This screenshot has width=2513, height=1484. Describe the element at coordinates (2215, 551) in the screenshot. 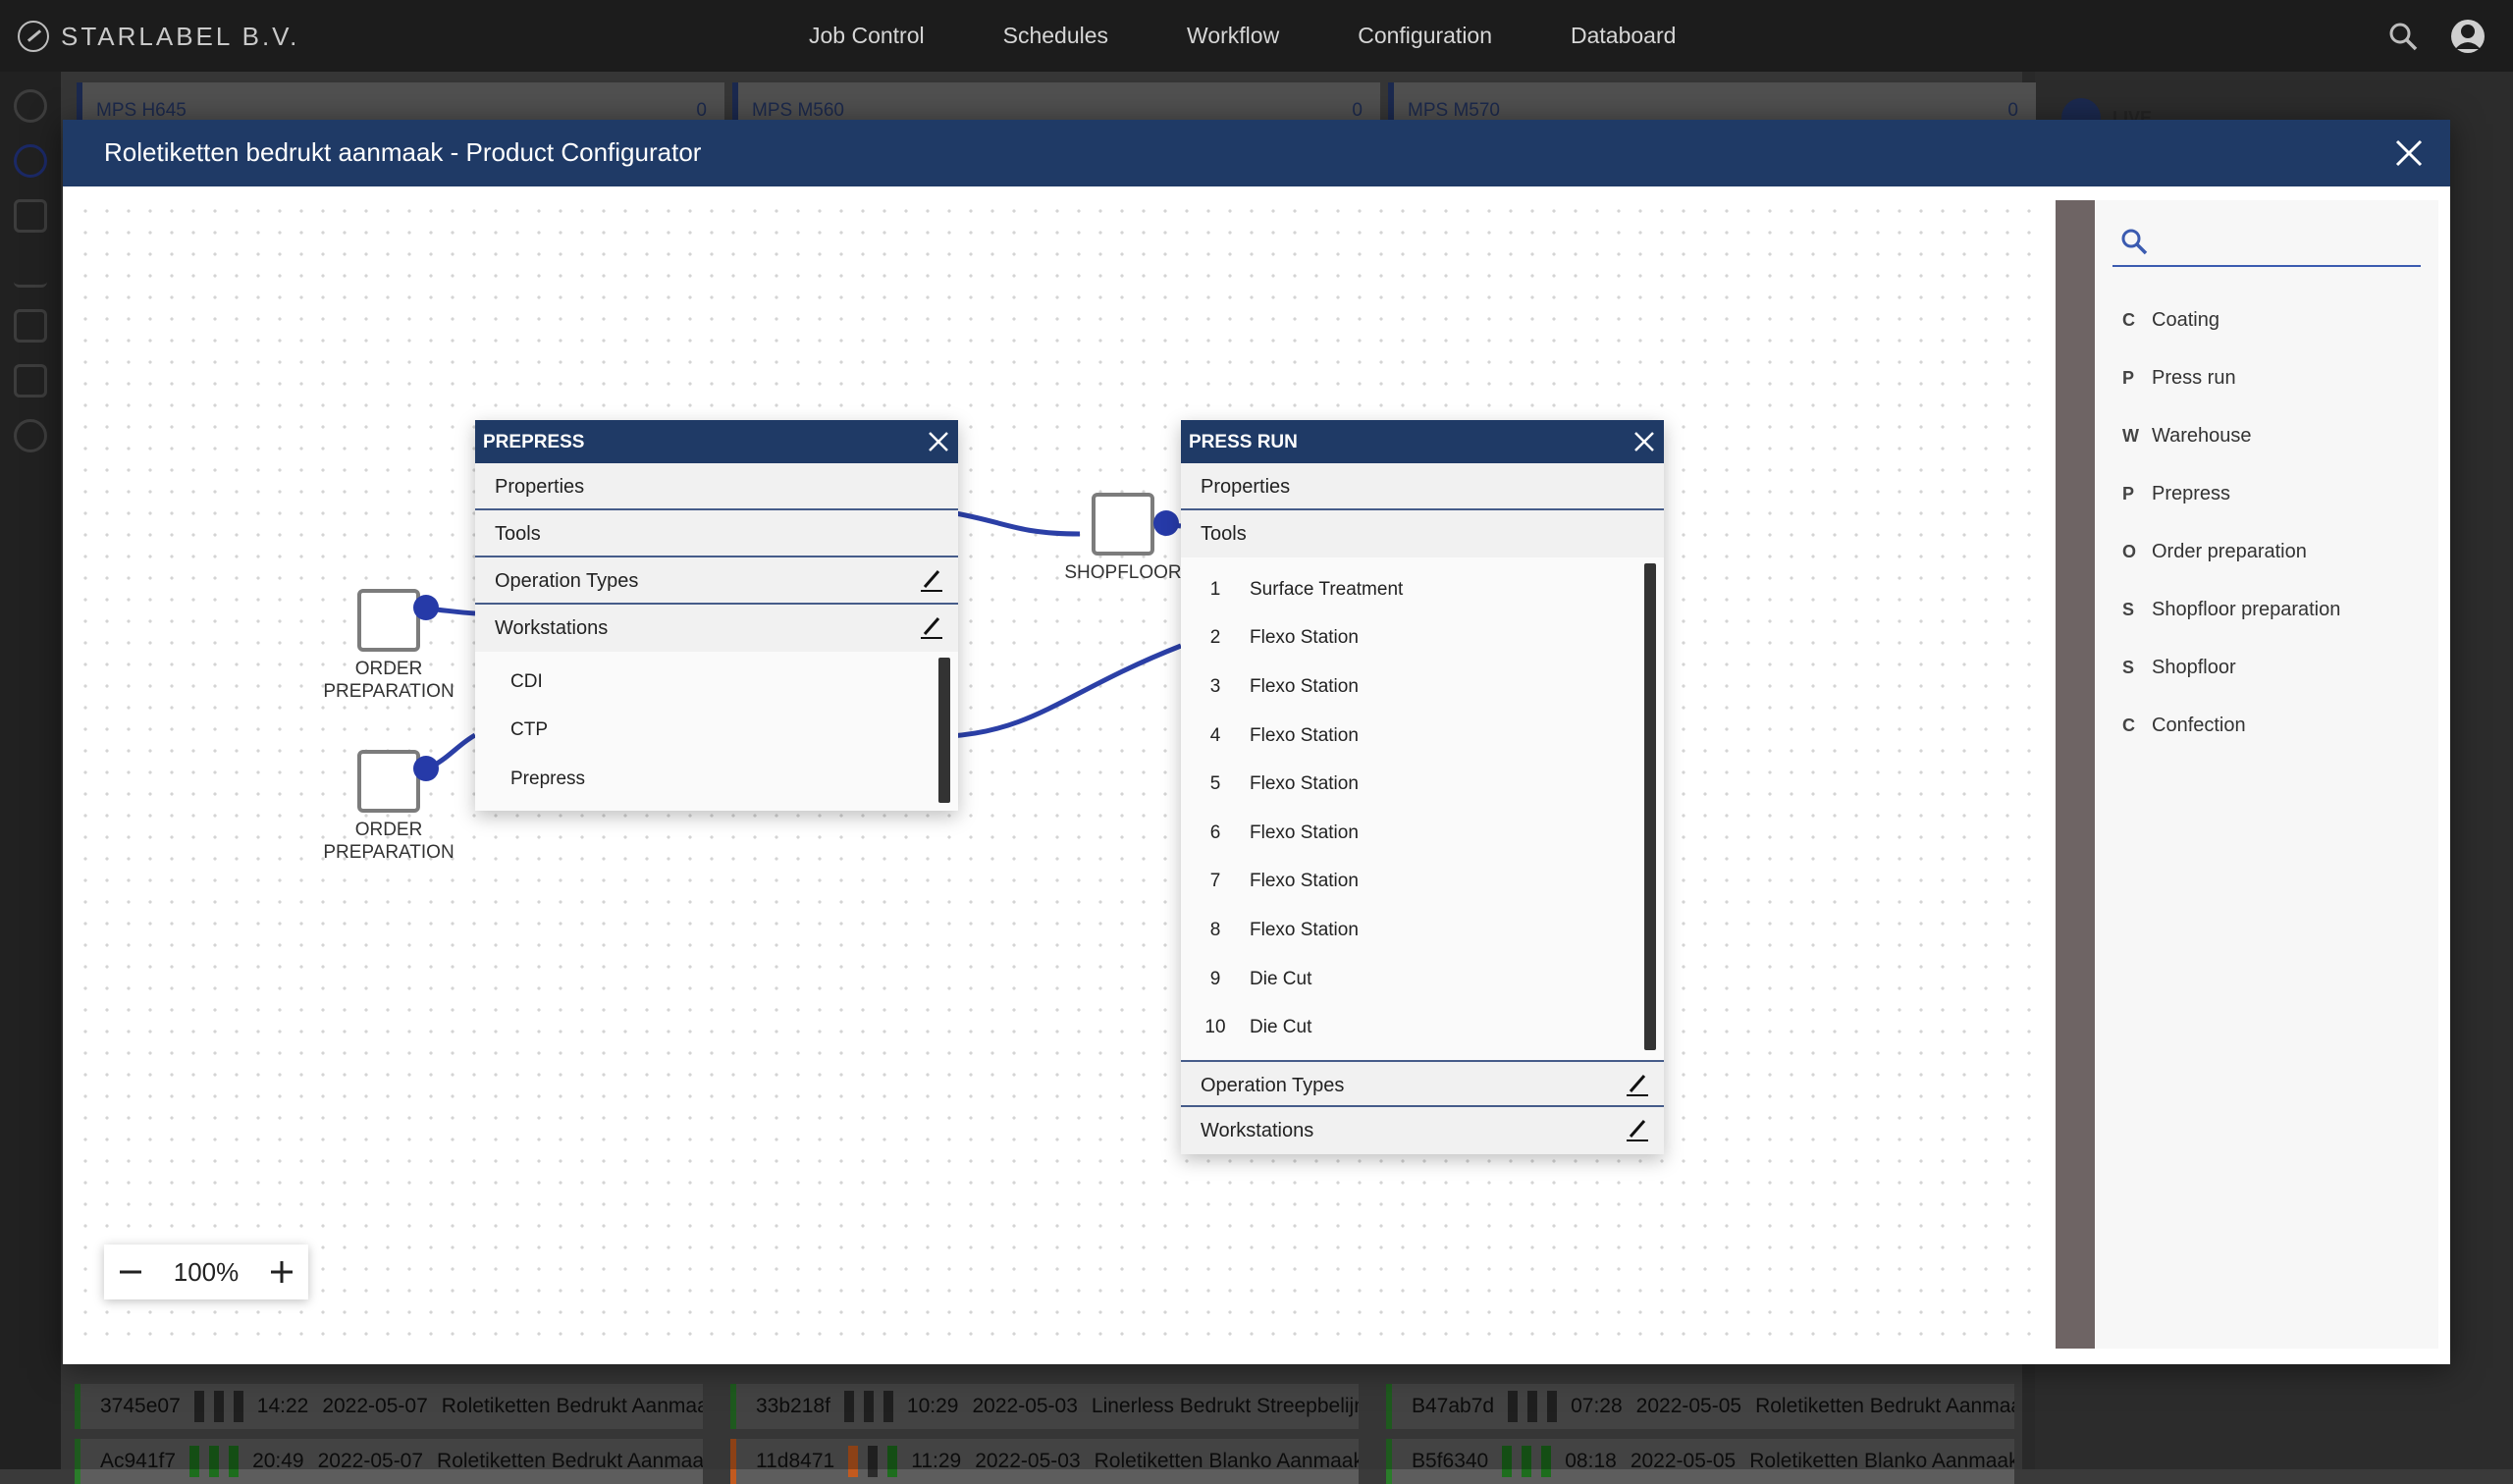

I see `palette-item-order-preparation: O Order preparation` at that location.